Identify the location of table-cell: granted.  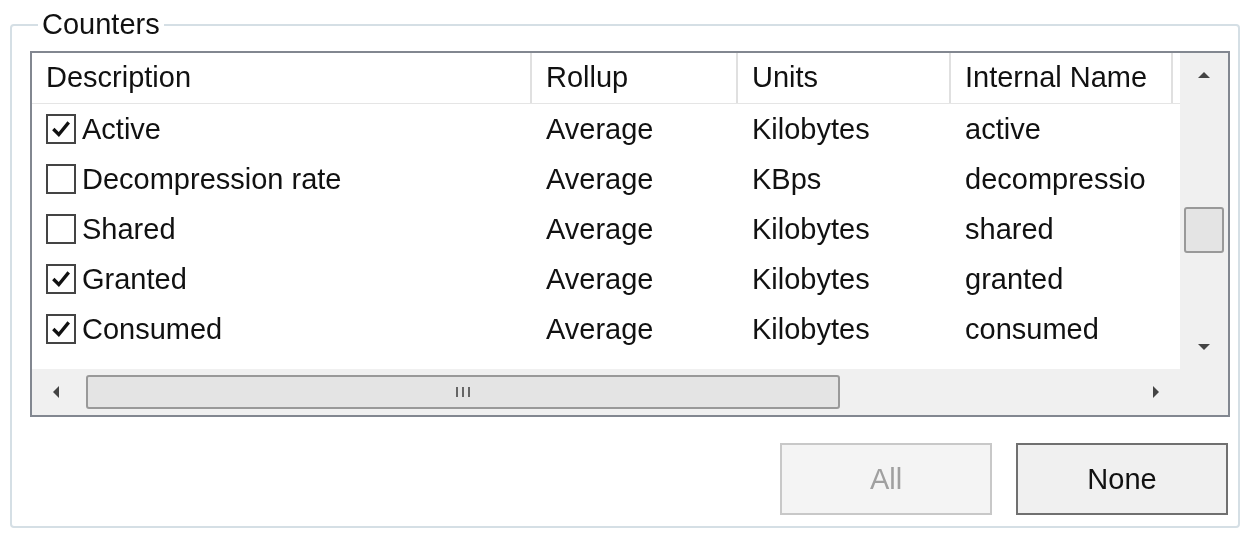
(1014, 279).